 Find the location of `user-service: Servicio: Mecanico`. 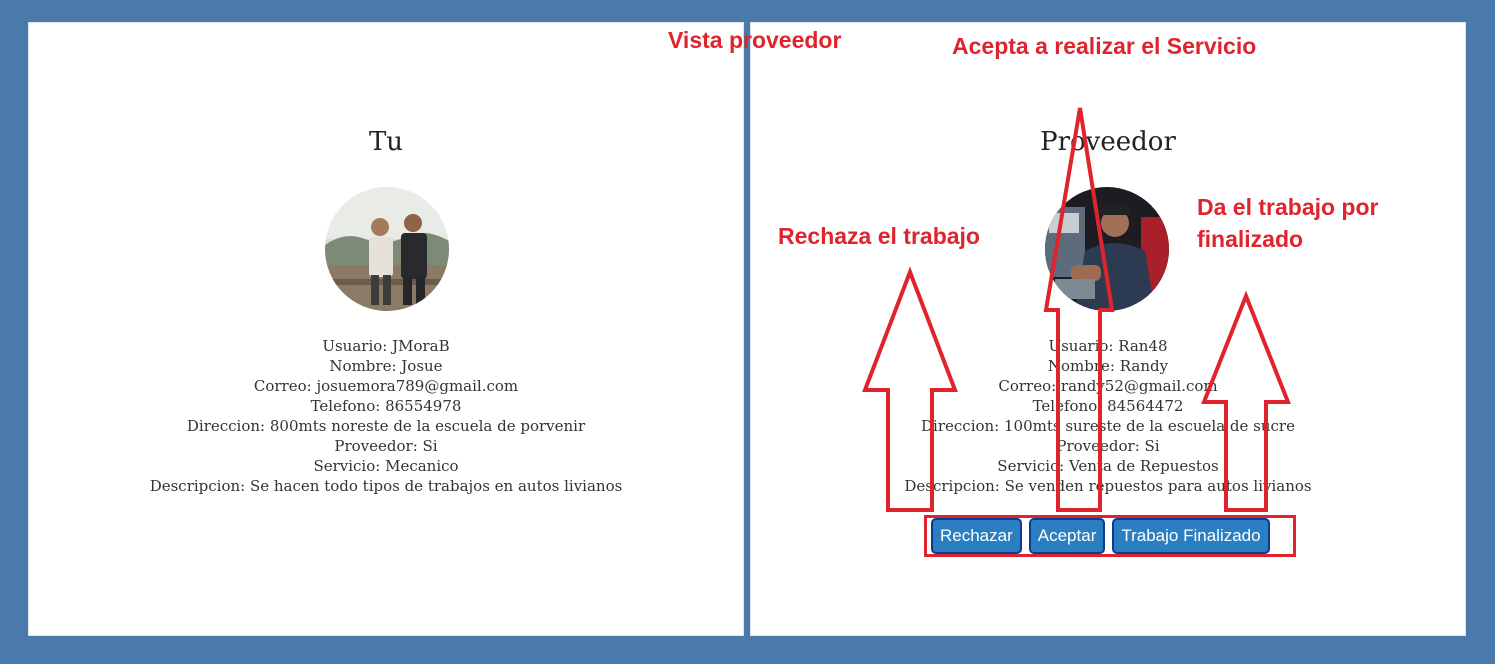

user-service: Servicio: Mecanico is located at coordinates (386, 466).